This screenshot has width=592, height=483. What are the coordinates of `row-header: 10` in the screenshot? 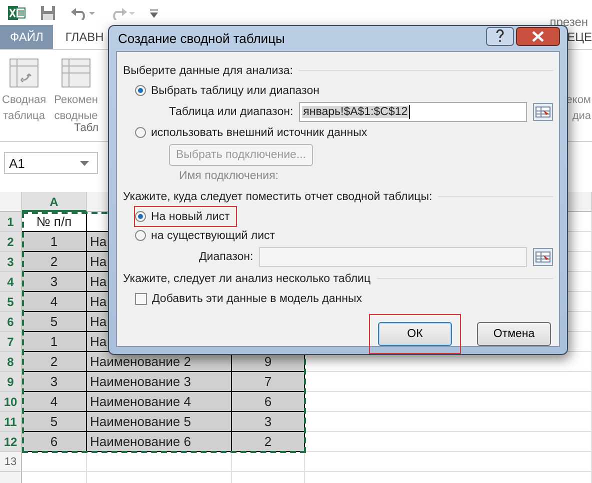 It's located at (11, 402).